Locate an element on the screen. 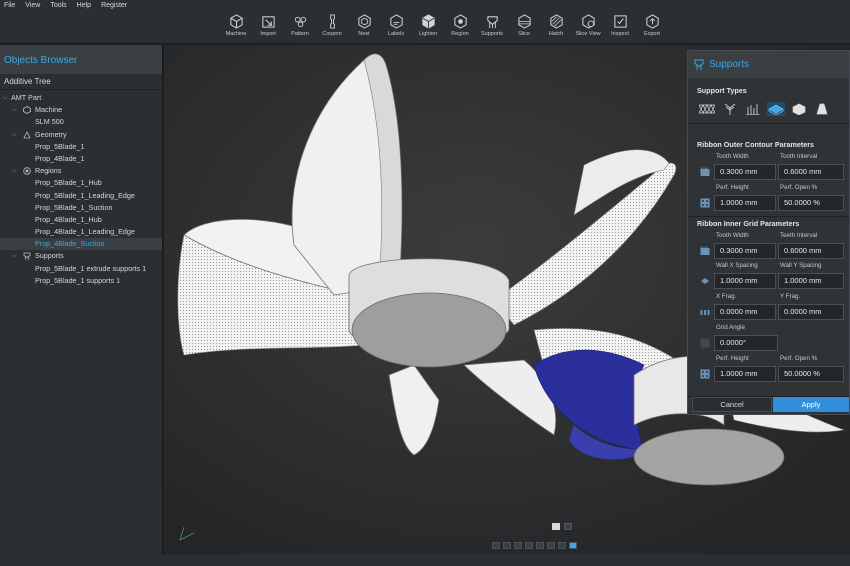 The image size is (850, 566). x-frag-input: 0.0000 mm is located at coordinates (745, 312).